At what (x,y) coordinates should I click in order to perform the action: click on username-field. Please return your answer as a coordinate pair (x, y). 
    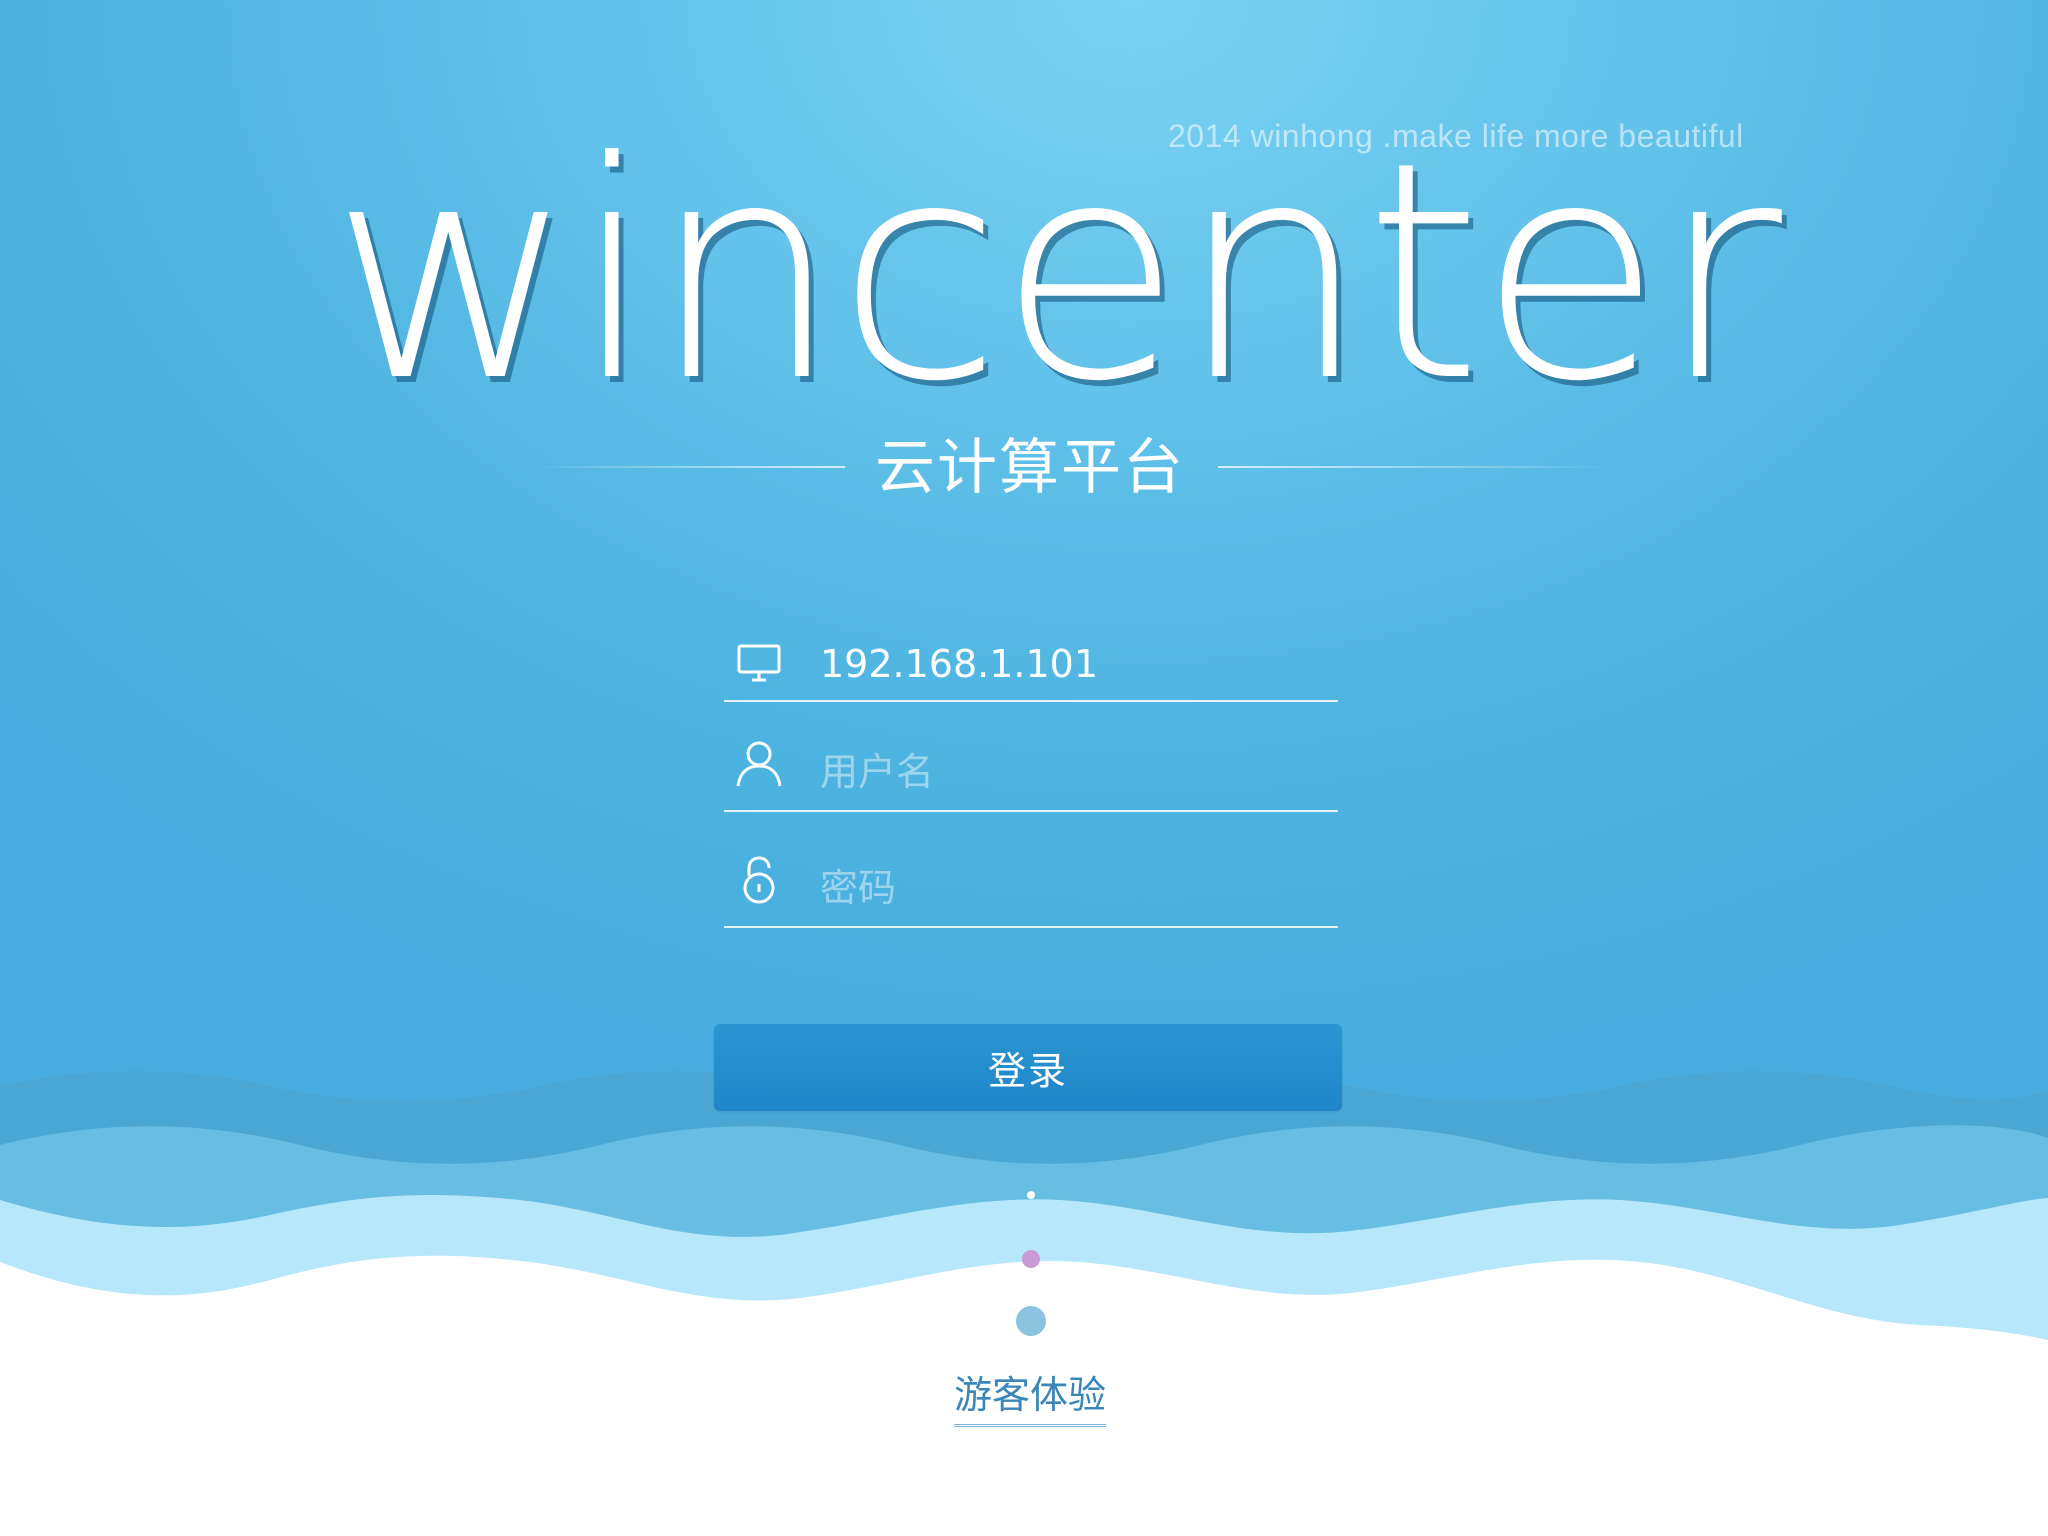
    Looking at the image, I should click on (1031, 771).